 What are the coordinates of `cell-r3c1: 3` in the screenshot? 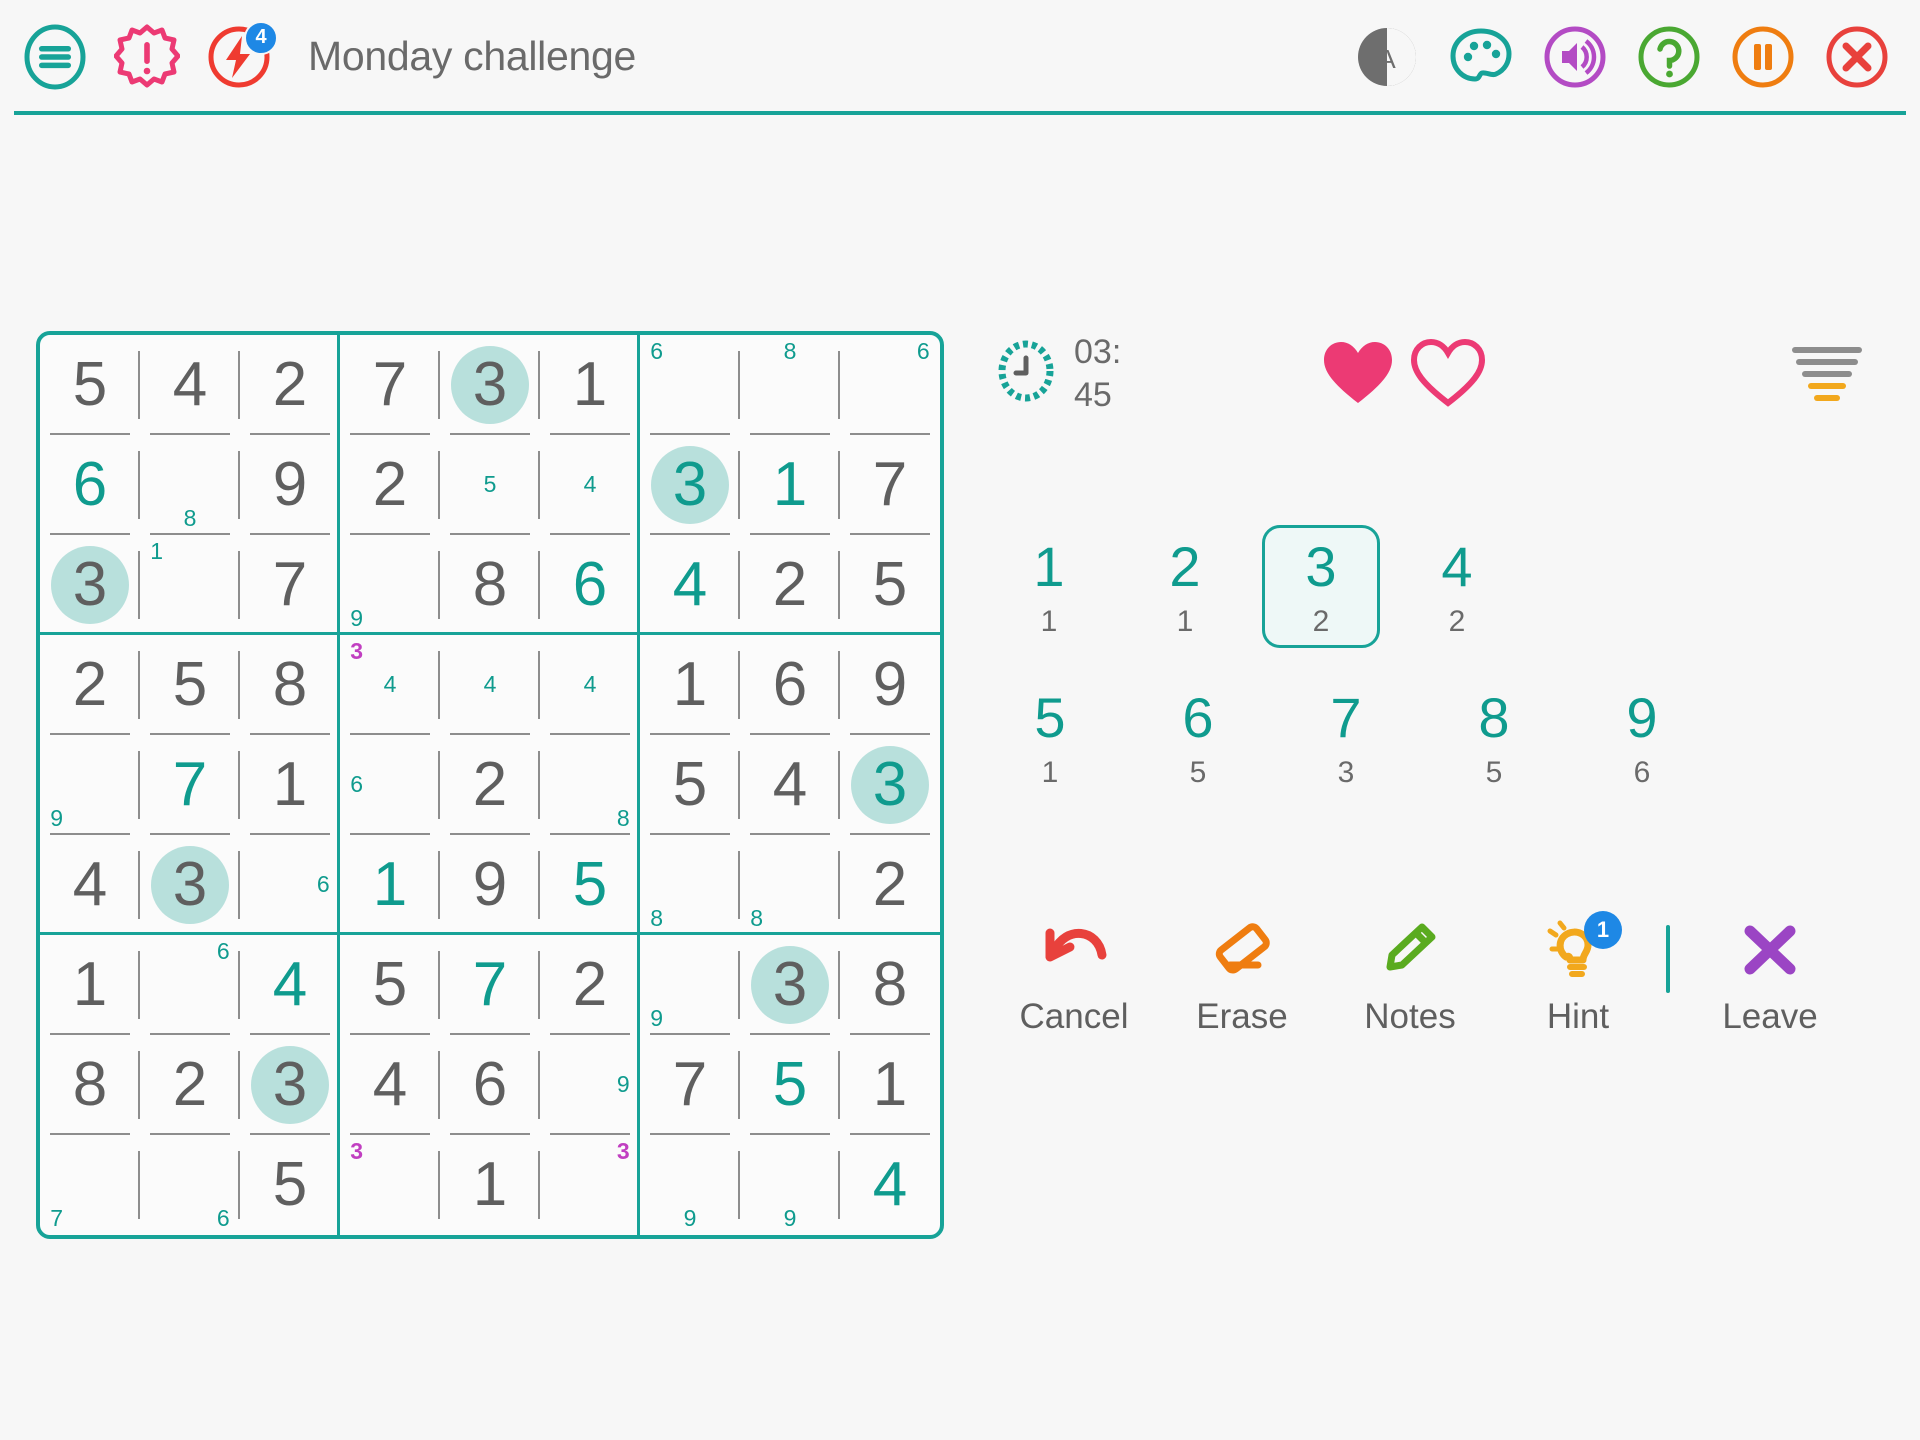 It's located at (90, 585).